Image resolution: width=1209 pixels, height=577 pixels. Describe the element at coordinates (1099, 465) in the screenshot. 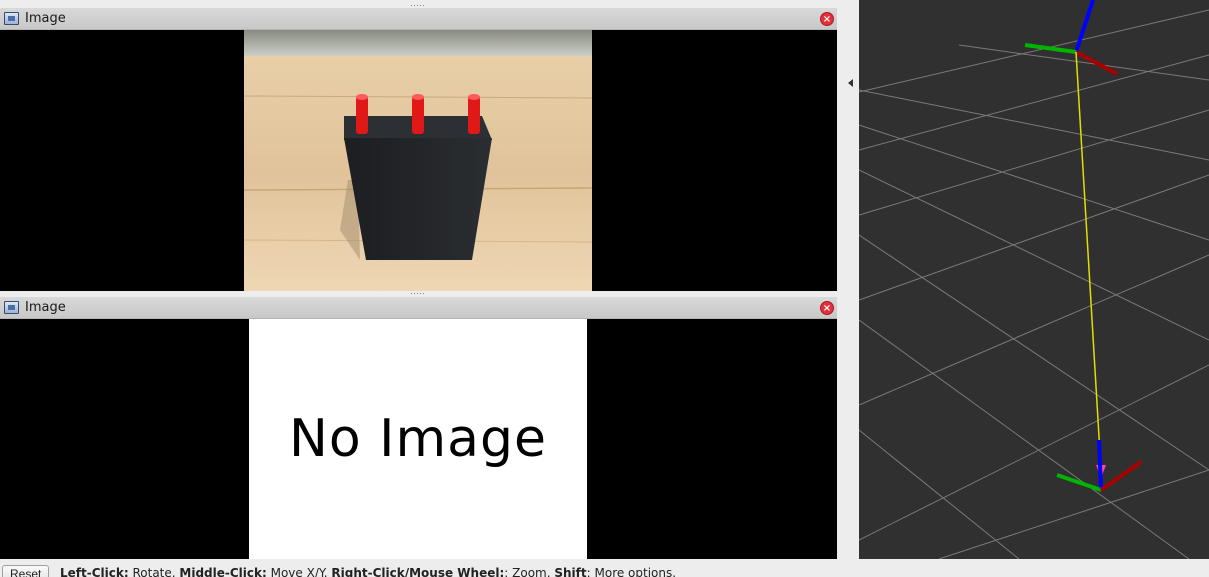

I see `tf-frame-bottom` at that location.